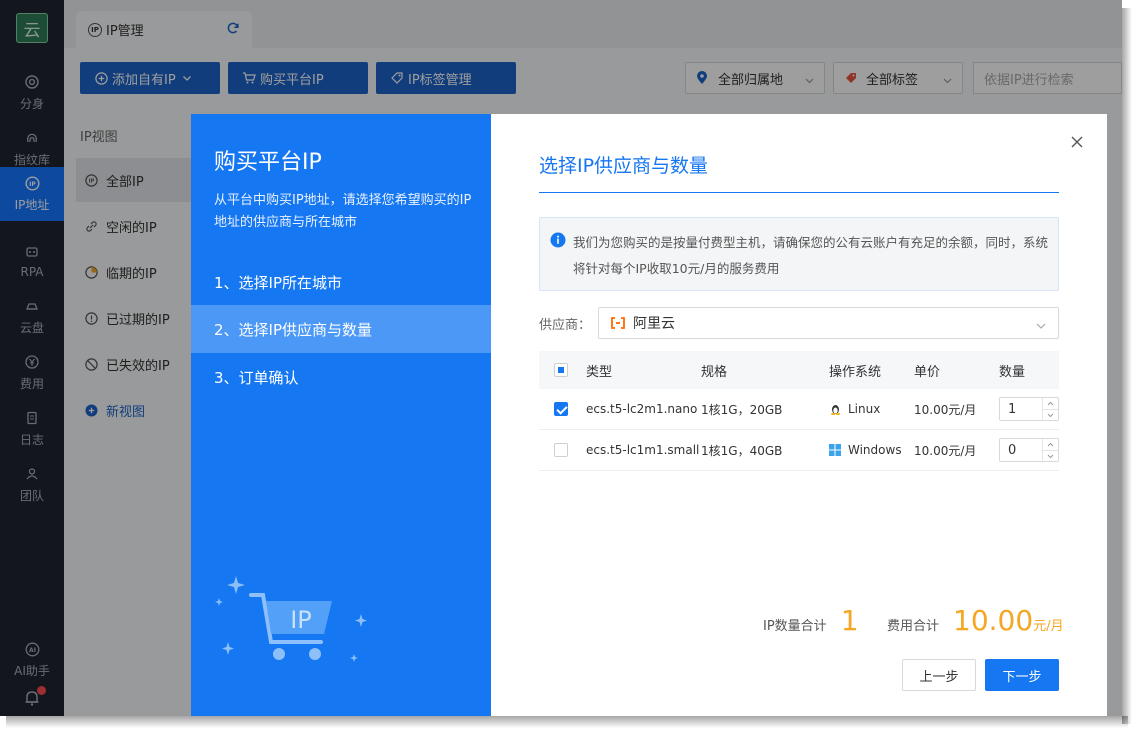 The width and height of the screenshot is (1147, 746). I want to click on cell-os: Linux, so click(854, 409).